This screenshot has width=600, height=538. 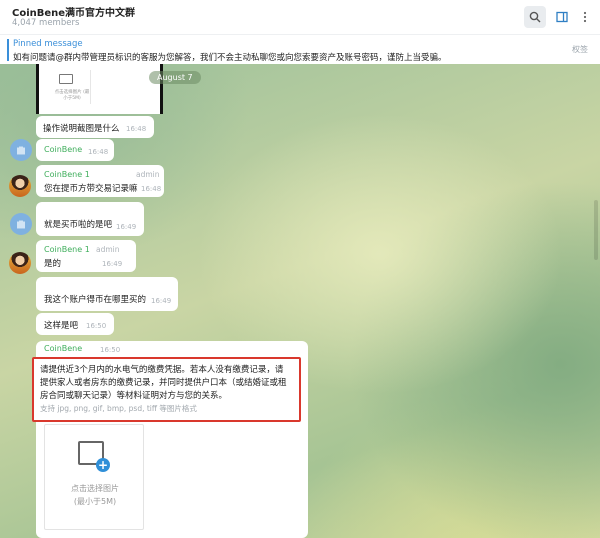 I want to click on monitor-icon, so click(x=66, y=79).